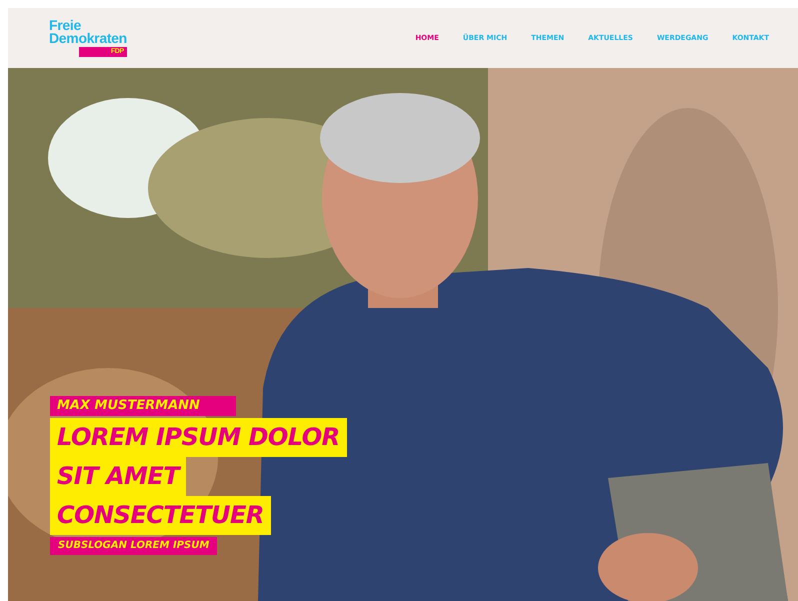 The image size is (798, 601). What do you see at coordinates (65, 25) in the screenshot?
I see `logo-text: Freie` at bounding box center [65, 25].